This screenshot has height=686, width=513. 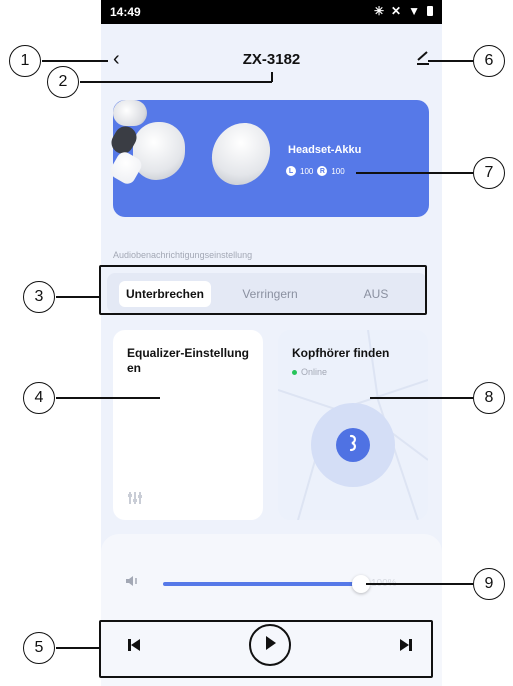 What do you see at coordinates (39, 398) in the screenshot?
I see `callout-4: 4` at bounding box center [39, 398].